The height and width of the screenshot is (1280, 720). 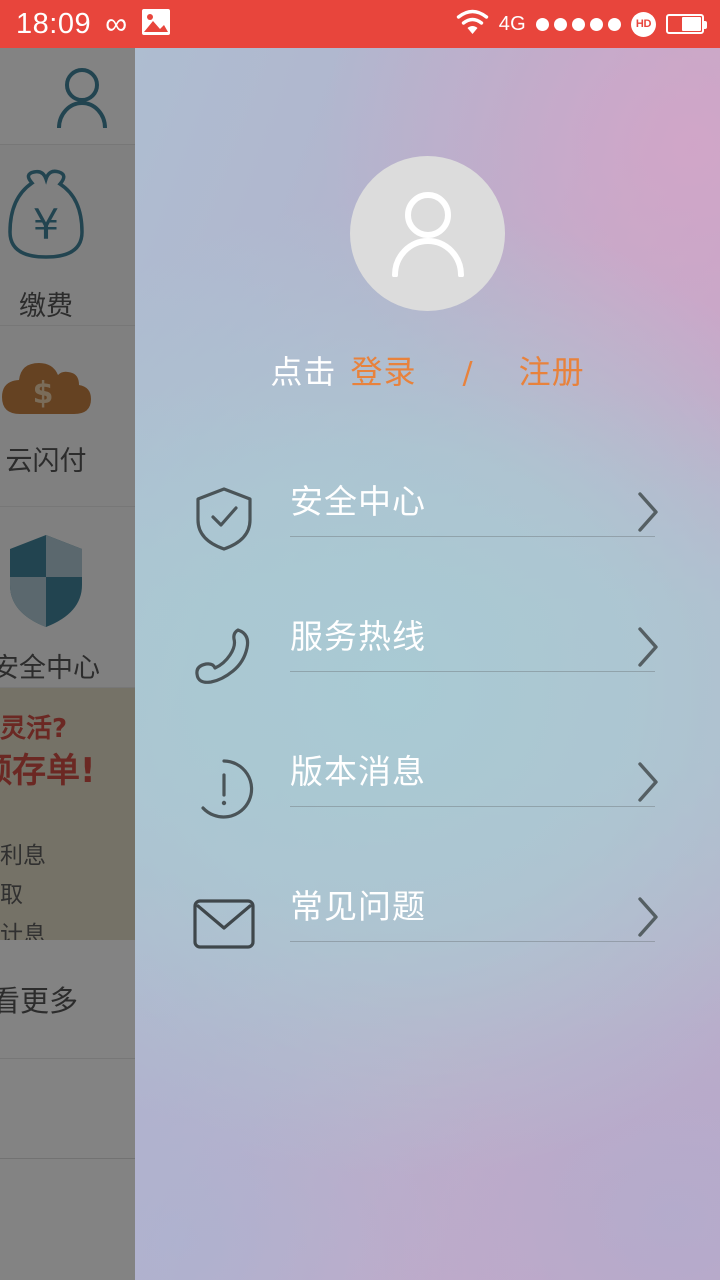 What do you see at coordinates (156, 24) in the screenshot?
I see `screenshot-image-icon` at bounding box center [156, 24].